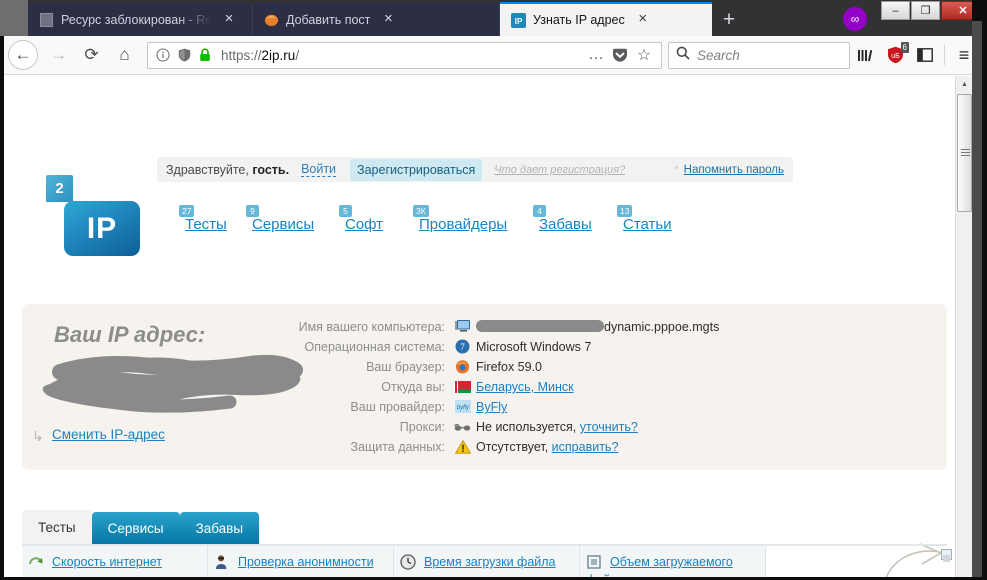 The height and width of the screenshot is (580, 987). What do you see at coordinates (38, 436) in the screenshot?
I see `change-ip-arrow-icon: ↳` at bounding box center [38, 436].